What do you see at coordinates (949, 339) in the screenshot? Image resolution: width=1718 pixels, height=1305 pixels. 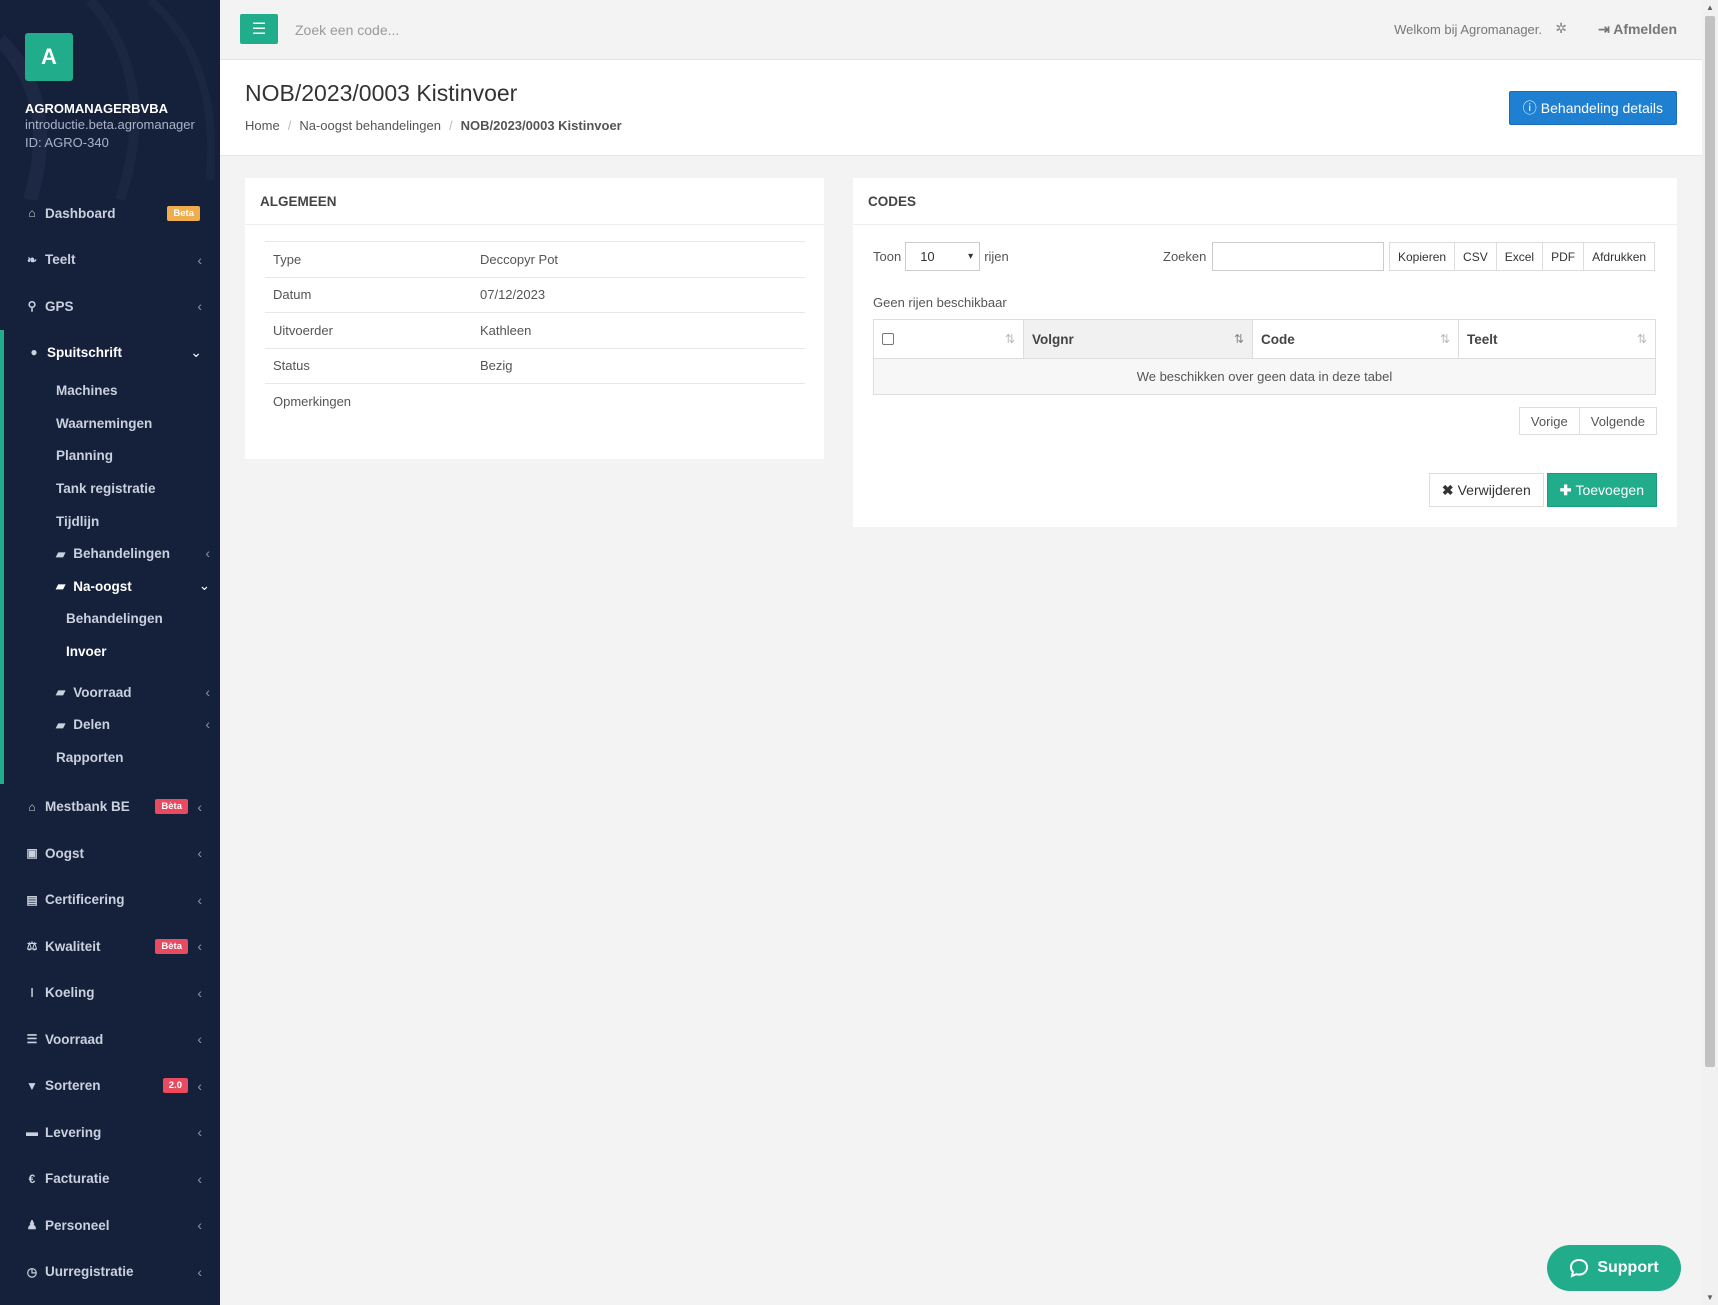 I see `column-header-select: ⇅` at bounding box center [949, 339].